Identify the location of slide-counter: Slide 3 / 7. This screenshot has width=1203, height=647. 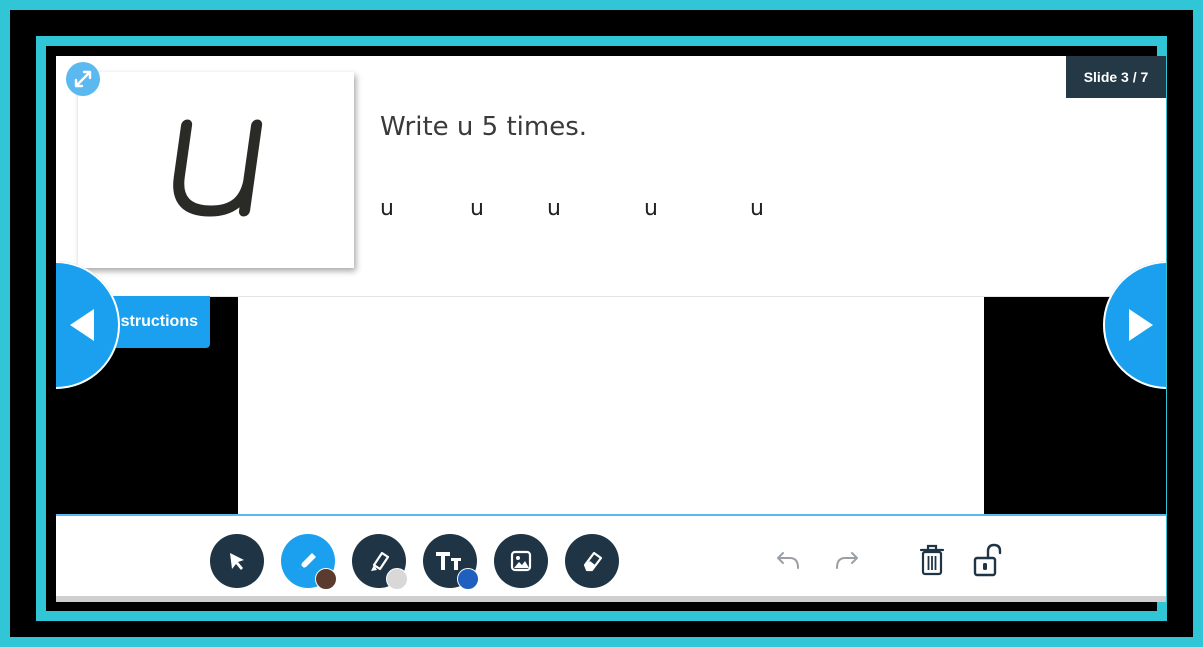
(1116, 77).